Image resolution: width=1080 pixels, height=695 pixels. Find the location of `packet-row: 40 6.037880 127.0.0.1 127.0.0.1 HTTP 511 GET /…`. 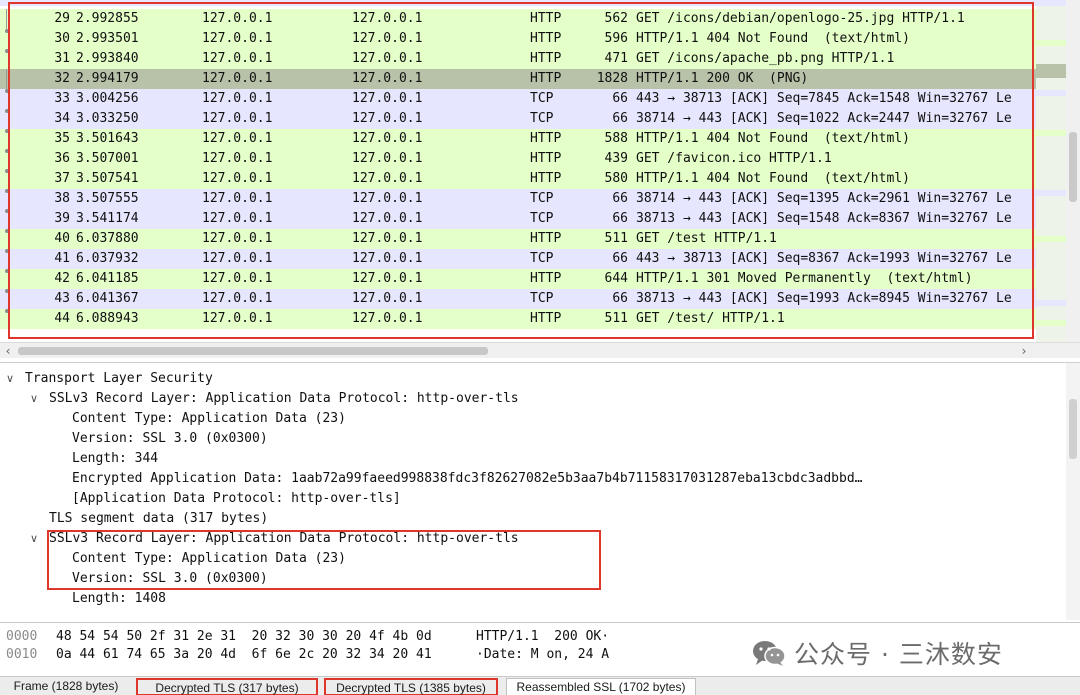

packet-row: 40 6.037880 127.0.0.1 127.0.0.1 HTTP 511 GET /… is located at coordinates (533, 239).